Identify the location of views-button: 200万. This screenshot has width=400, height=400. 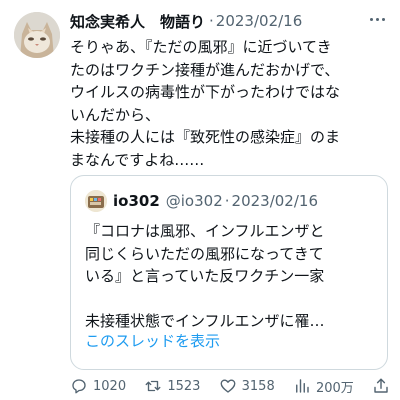
(323, 386).